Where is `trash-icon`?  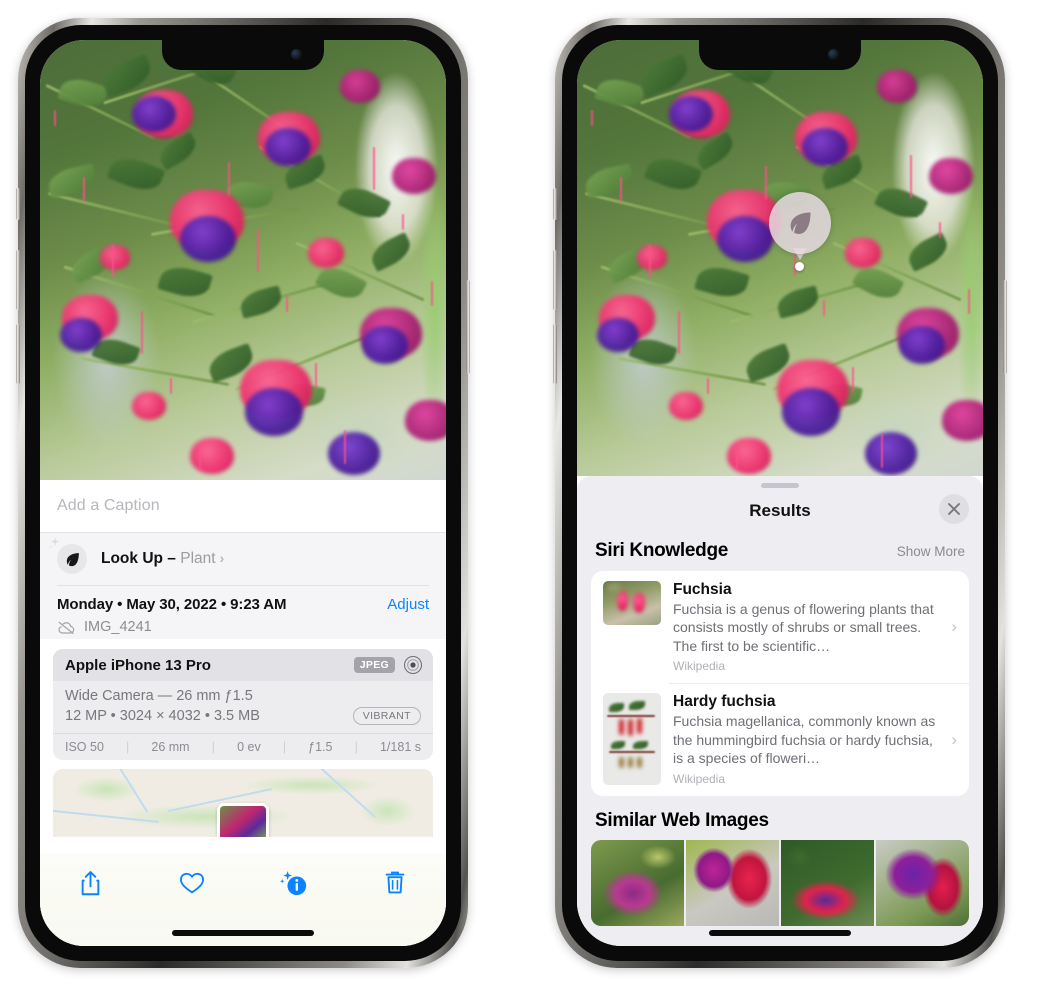 trash-icon is located at coordinates (395, 882).